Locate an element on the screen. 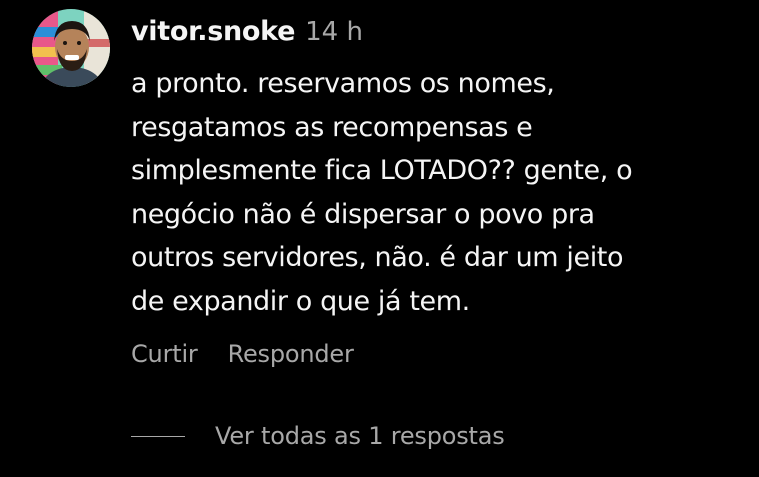  view-replies-button: Ver todas as 1 respostas is located at coordinates (318, 436).